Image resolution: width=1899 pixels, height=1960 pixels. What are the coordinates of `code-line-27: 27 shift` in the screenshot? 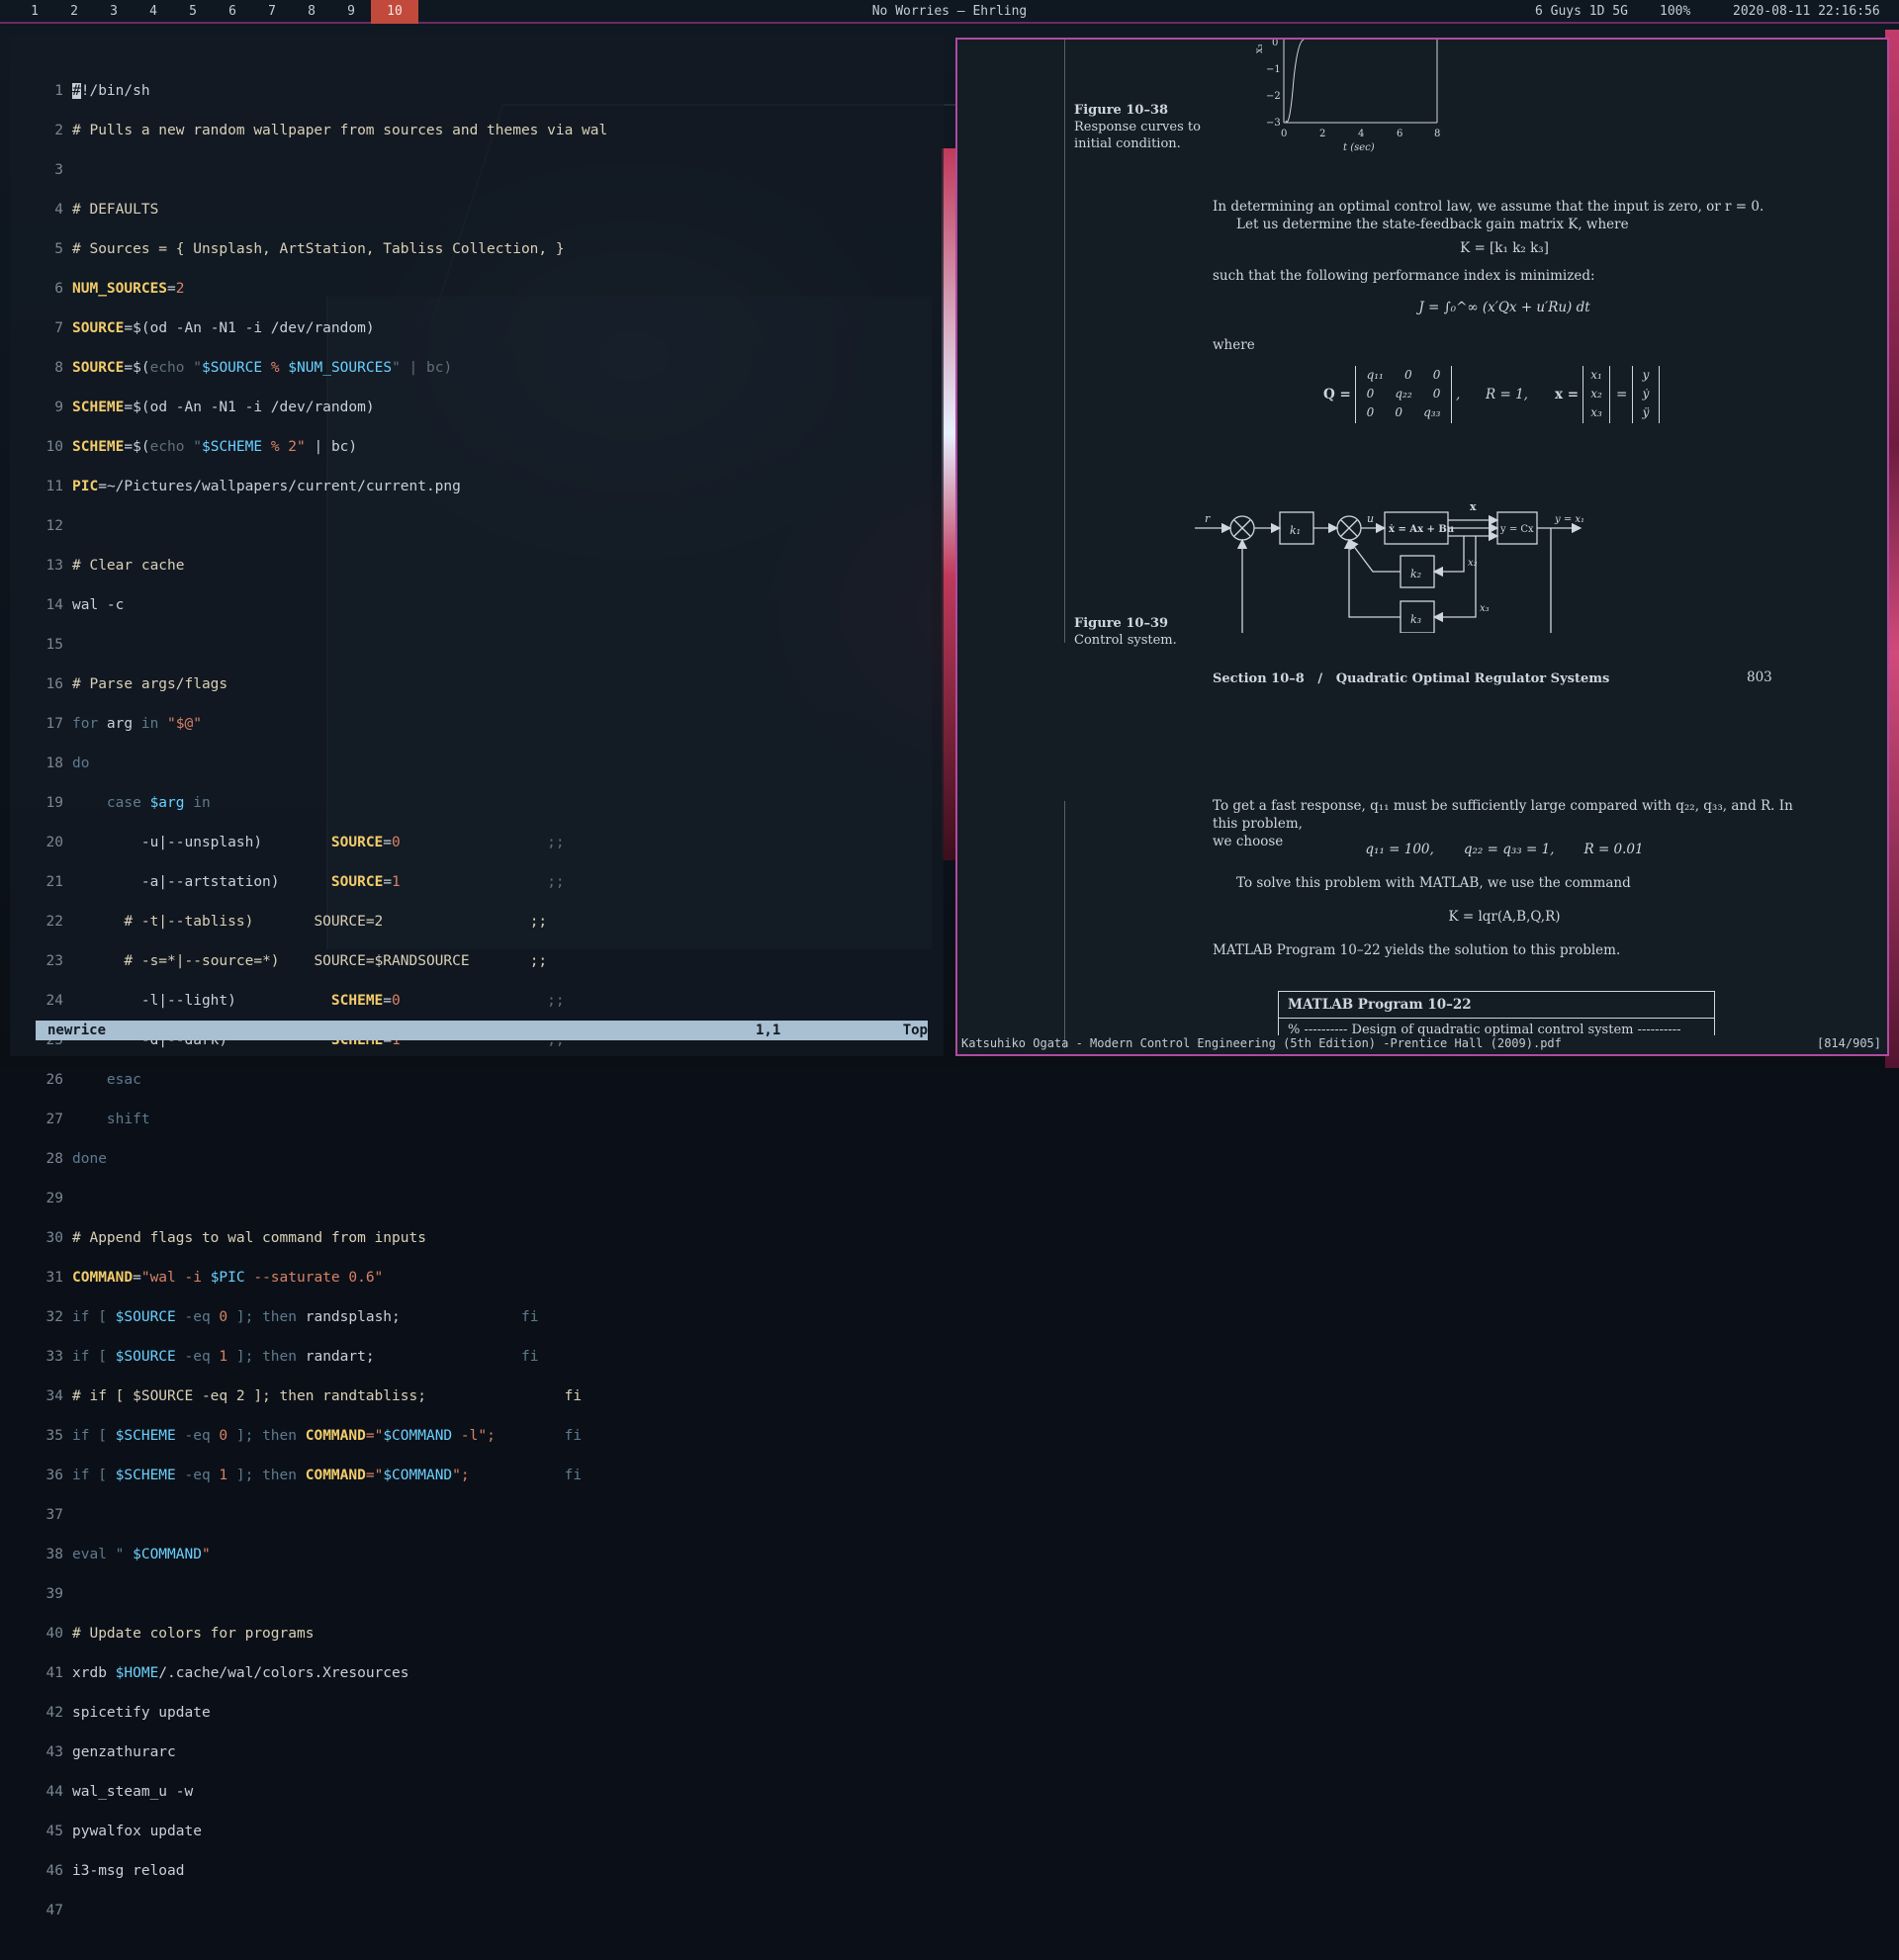 It's located at (97, 1120).